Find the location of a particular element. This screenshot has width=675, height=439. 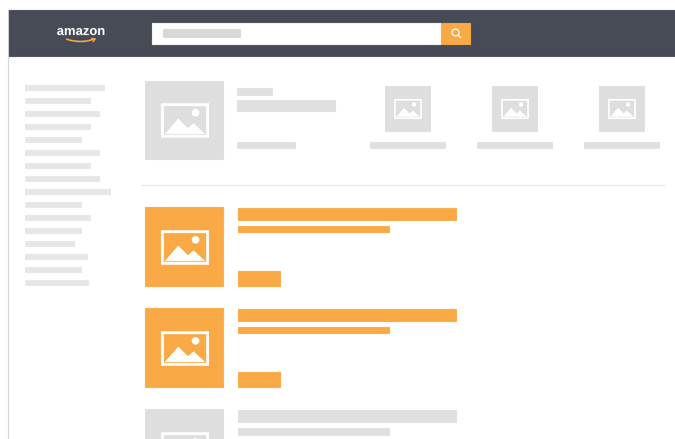

logo-text: amazon is located at coordinates (81, 30).